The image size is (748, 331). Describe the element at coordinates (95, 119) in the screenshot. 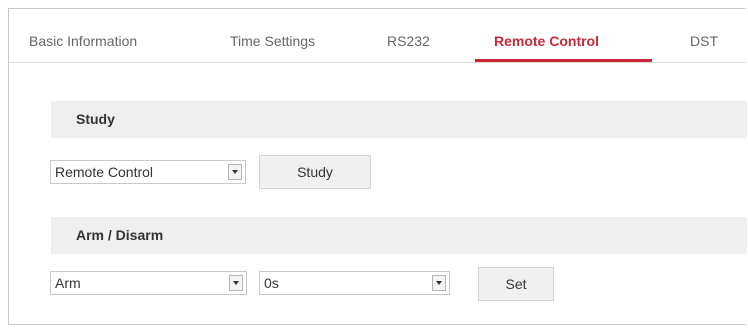

I see `study-section-title: Study` at that location.